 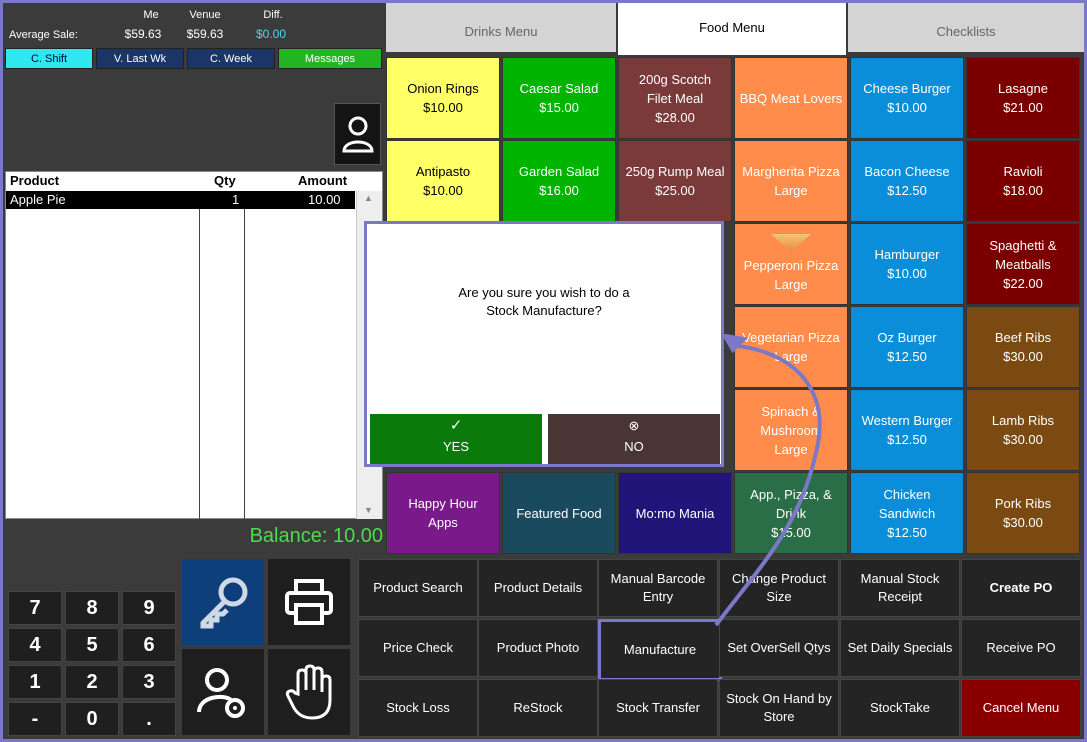 What do you see at coordinates (559, 513) in the screenshot?
I see `menu-tile: Featured Food` at bounding box center [559, 513].